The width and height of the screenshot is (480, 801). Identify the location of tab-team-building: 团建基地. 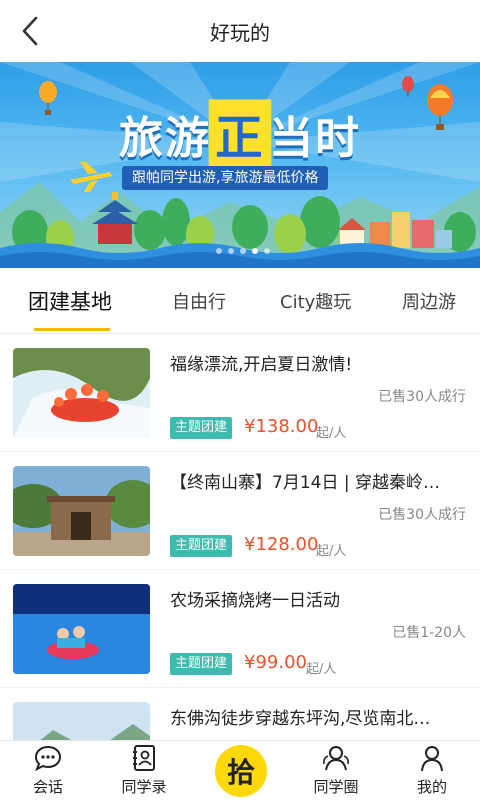
(70, 301).